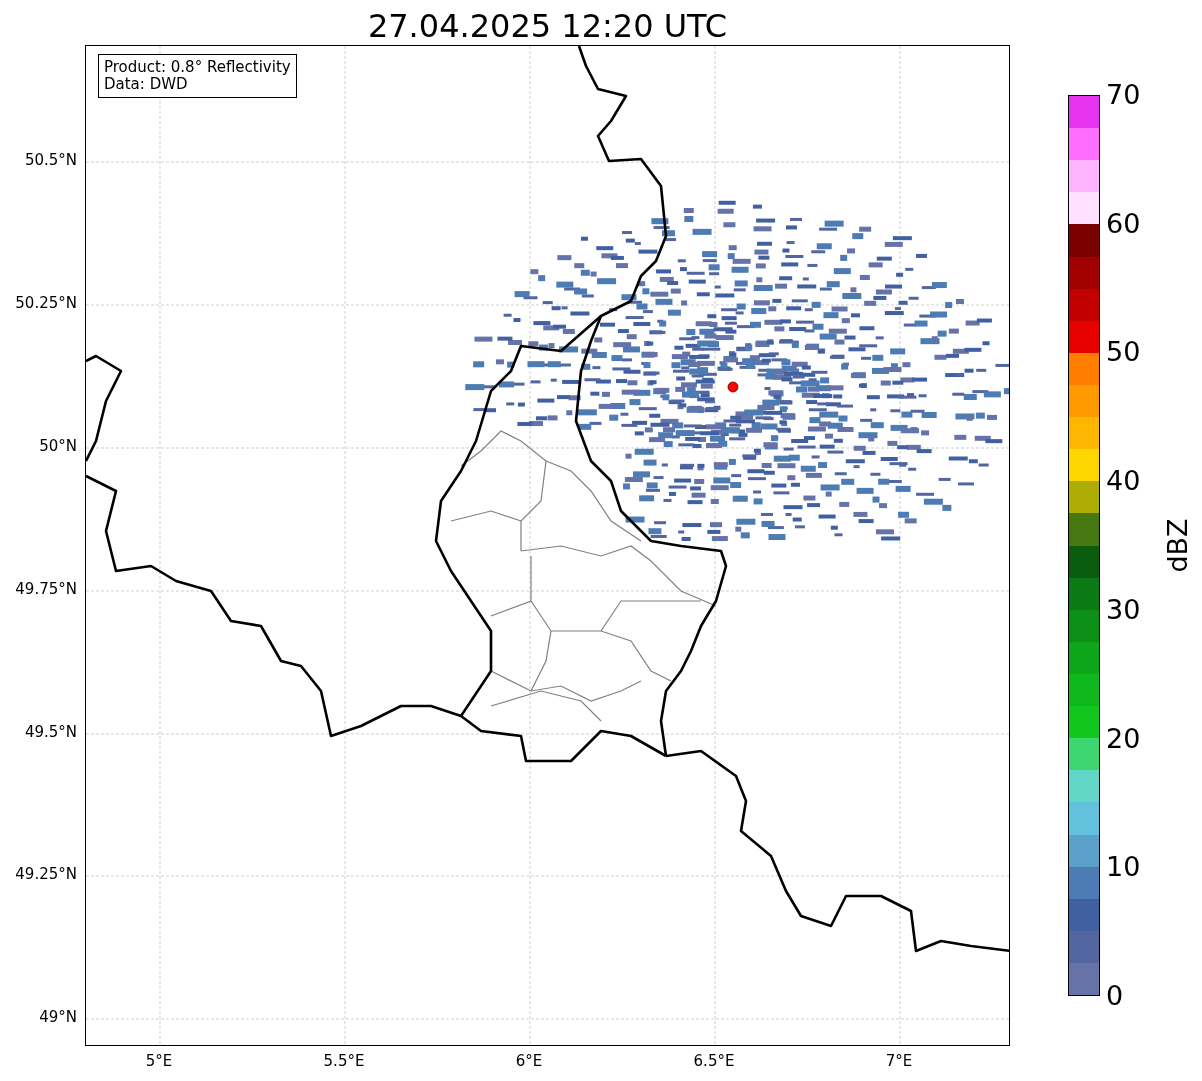  What do you see at coordinates (1177, 545) in the screenshot?
I see `colorbar-label: dBZ` at bounding box center [1177, 545].